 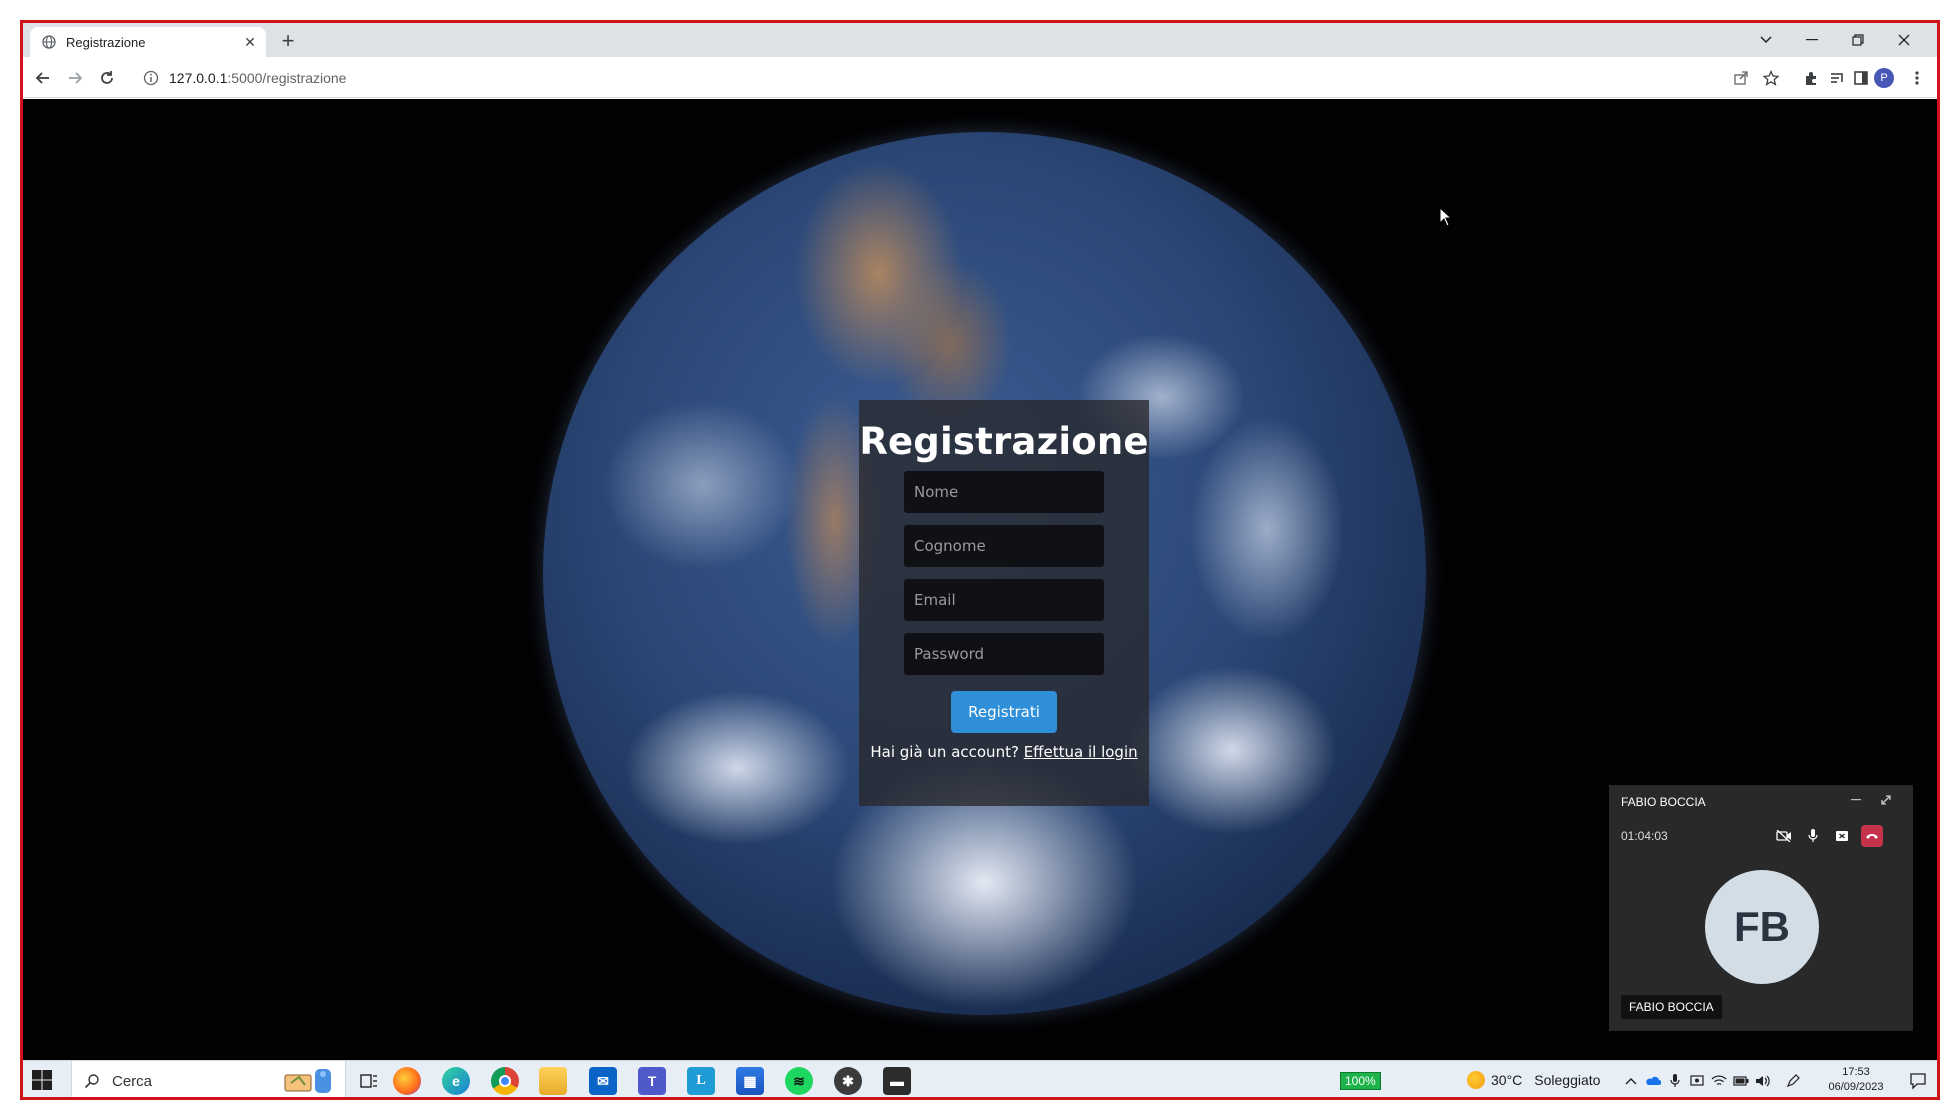 What do you see at coordinates (407, 1081) in the screenshot?
I see `firefox-icon` at bounding box center [407, 1081].